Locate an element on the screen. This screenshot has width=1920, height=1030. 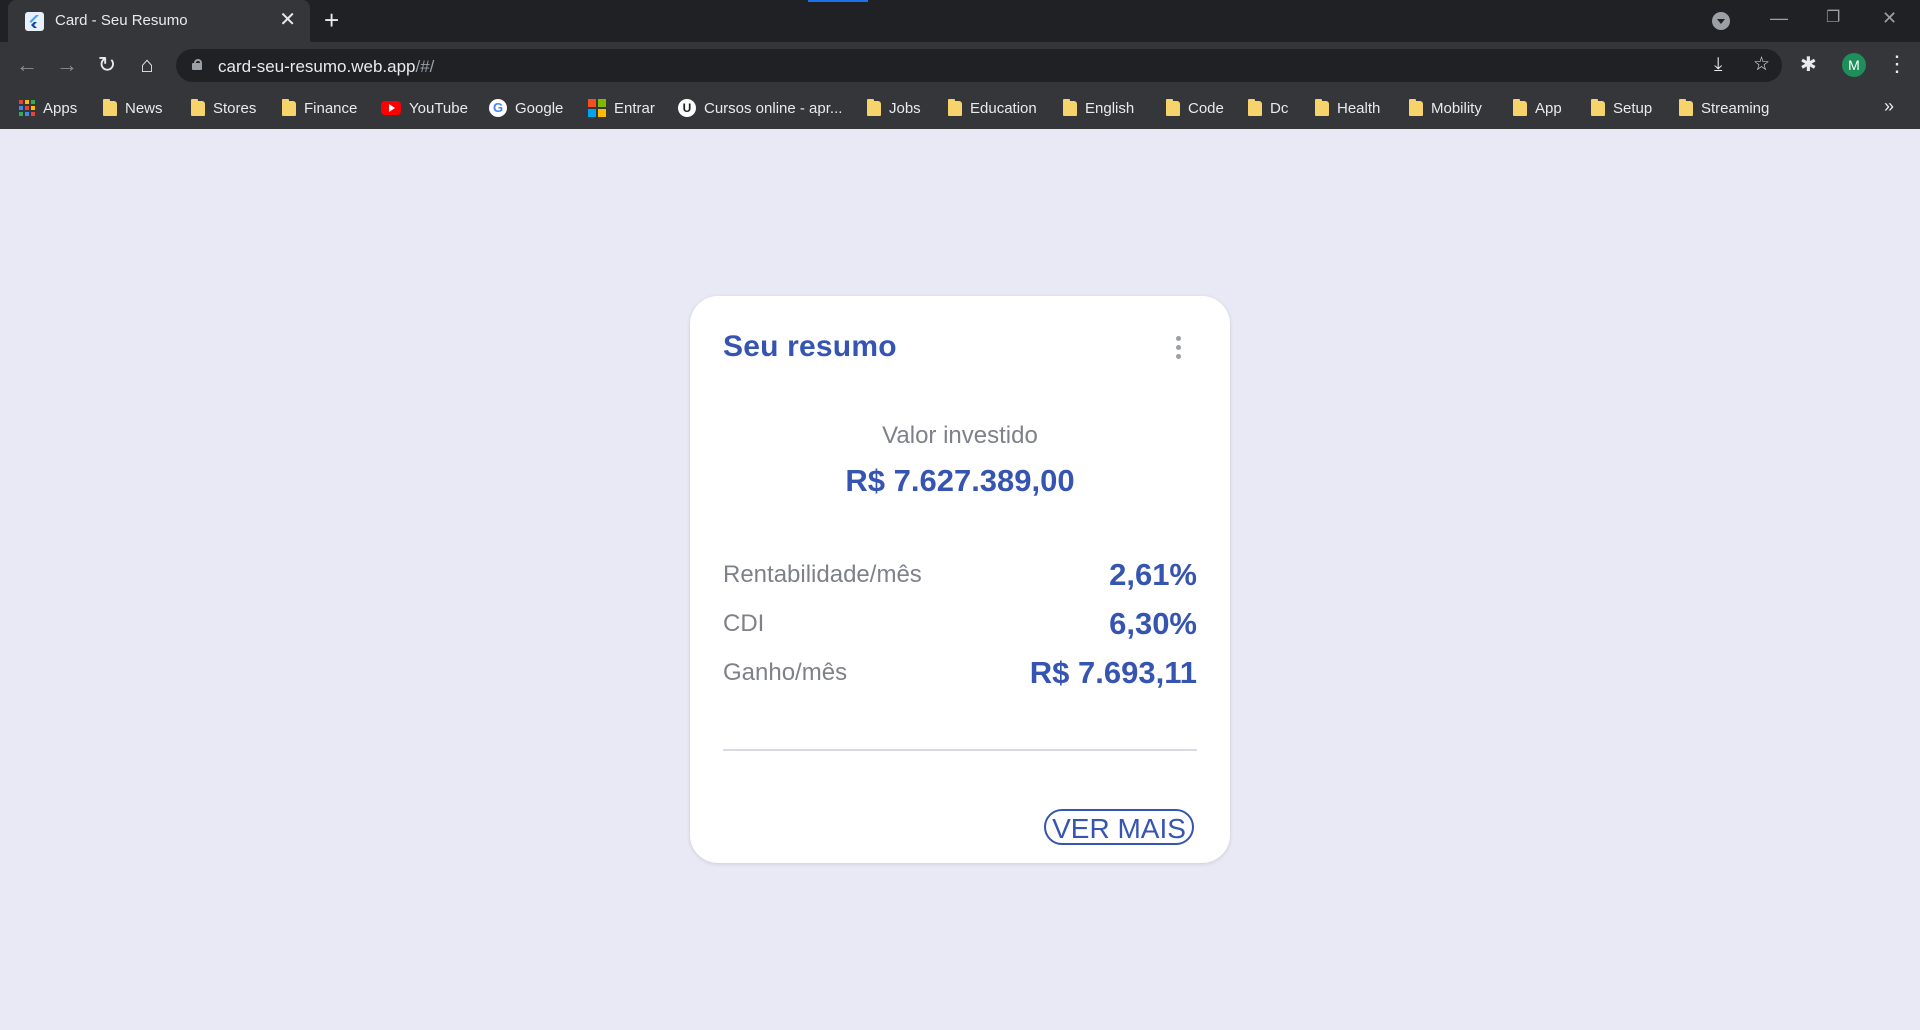
bookmark-label: Jobs is located at coordinates (905, 108).